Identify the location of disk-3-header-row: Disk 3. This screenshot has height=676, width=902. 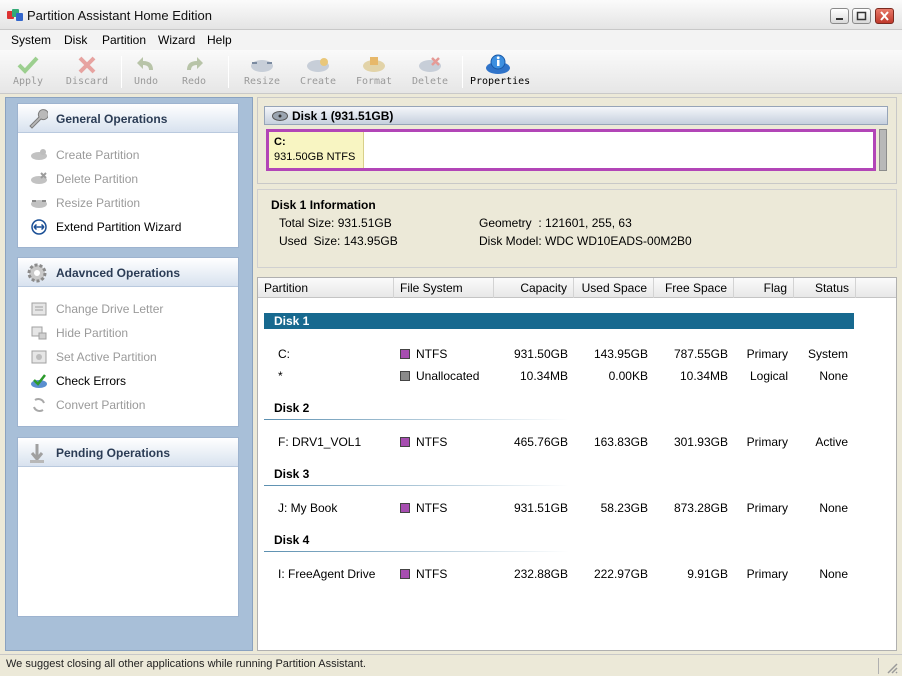
(291, 474).